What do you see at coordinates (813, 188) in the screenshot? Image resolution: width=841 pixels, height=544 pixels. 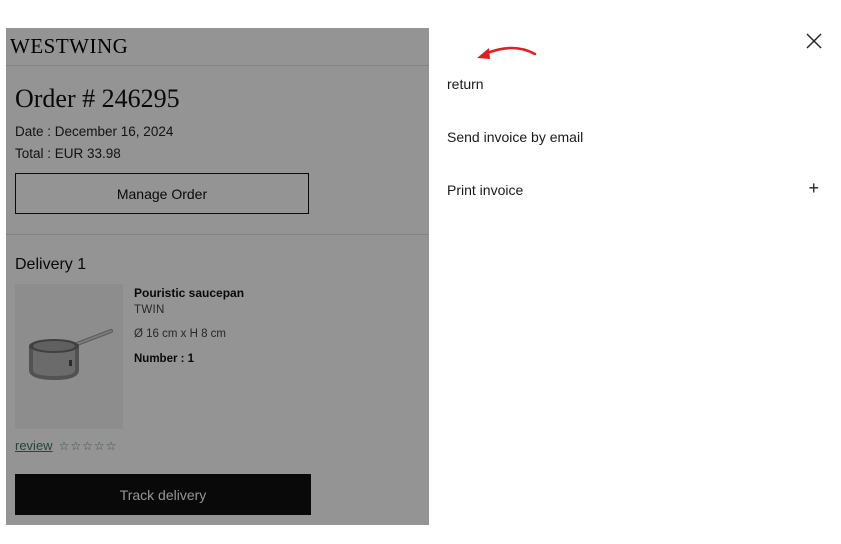 I see `expand-plus-icon: +` at bounding box center [813, 188].